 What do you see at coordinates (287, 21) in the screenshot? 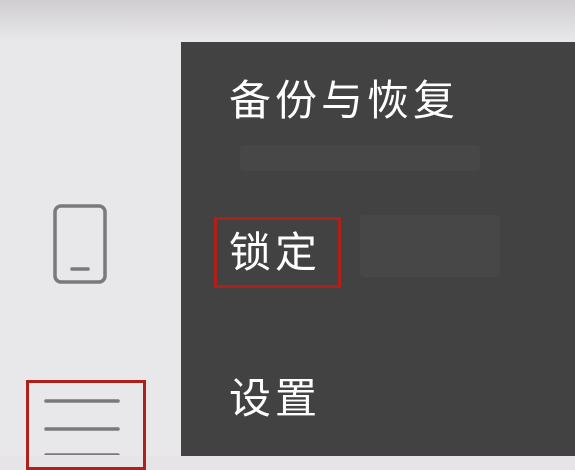
I see `top-status-area` at bounding box center [287, 21].